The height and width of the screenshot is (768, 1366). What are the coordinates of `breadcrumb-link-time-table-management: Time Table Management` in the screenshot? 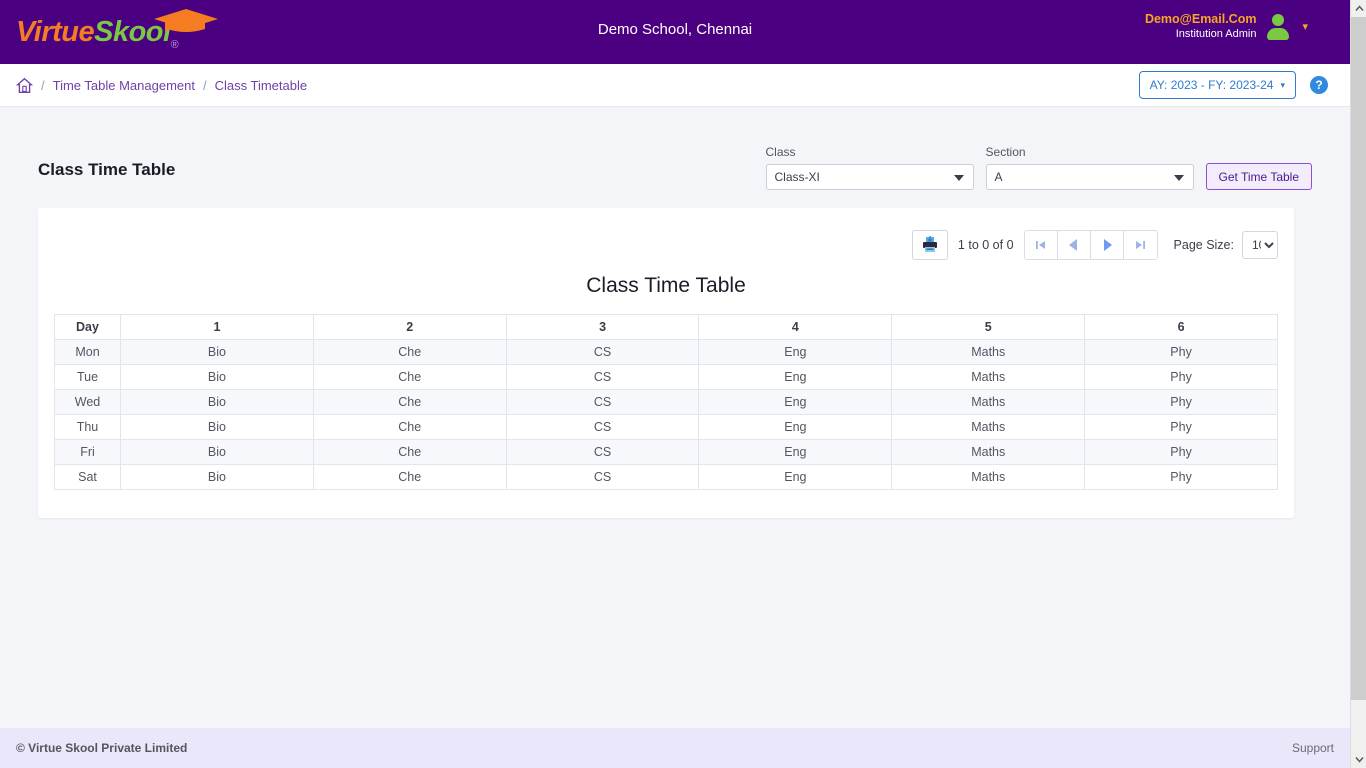 It's located at (124, 85).